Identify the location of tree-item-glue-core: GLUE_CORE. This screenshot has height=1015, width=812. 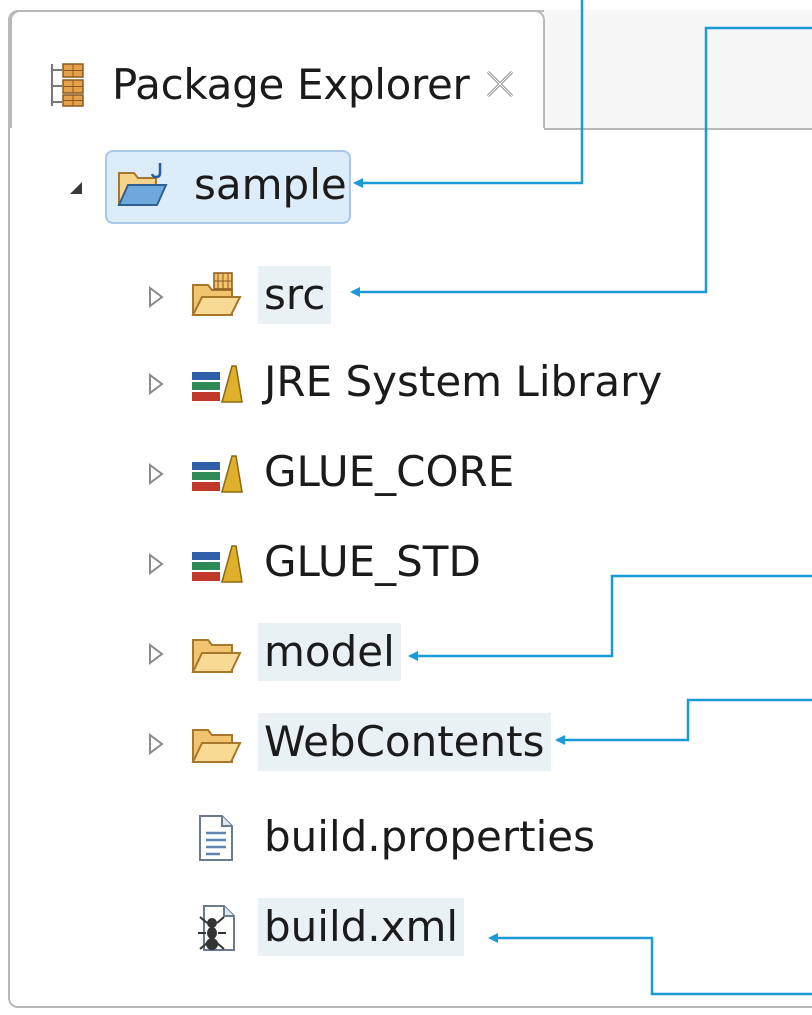
(280, 475).